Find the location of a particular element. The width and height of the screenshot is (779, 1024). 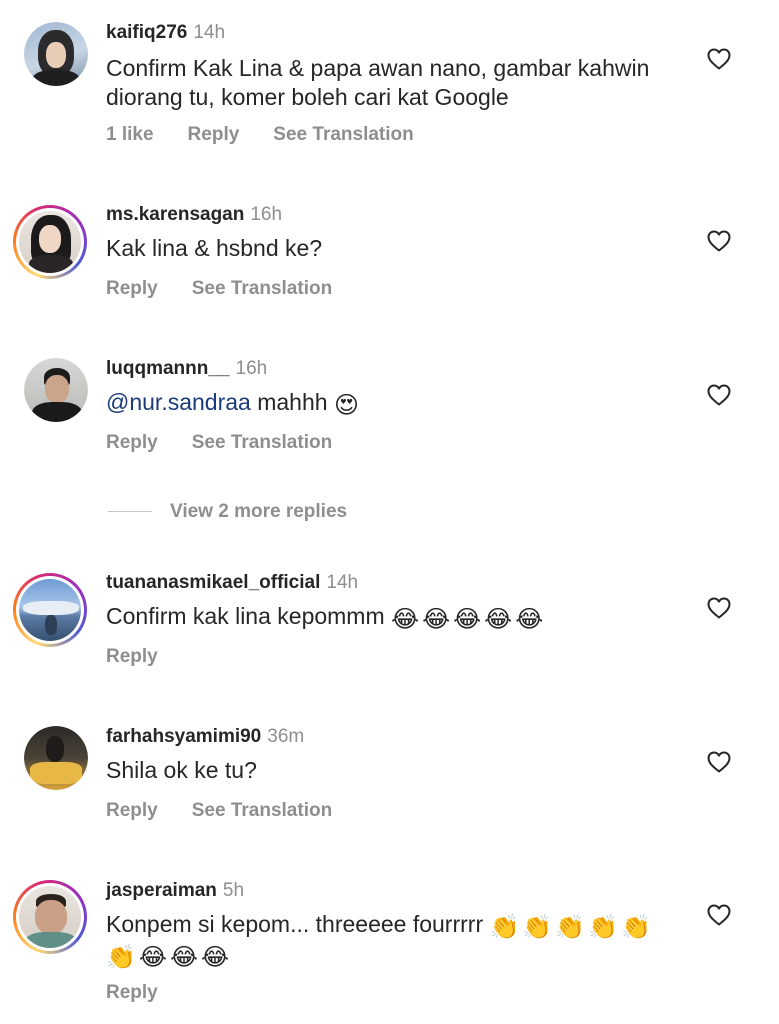

comment-body: mahhh is located at coordinates (289, 402).